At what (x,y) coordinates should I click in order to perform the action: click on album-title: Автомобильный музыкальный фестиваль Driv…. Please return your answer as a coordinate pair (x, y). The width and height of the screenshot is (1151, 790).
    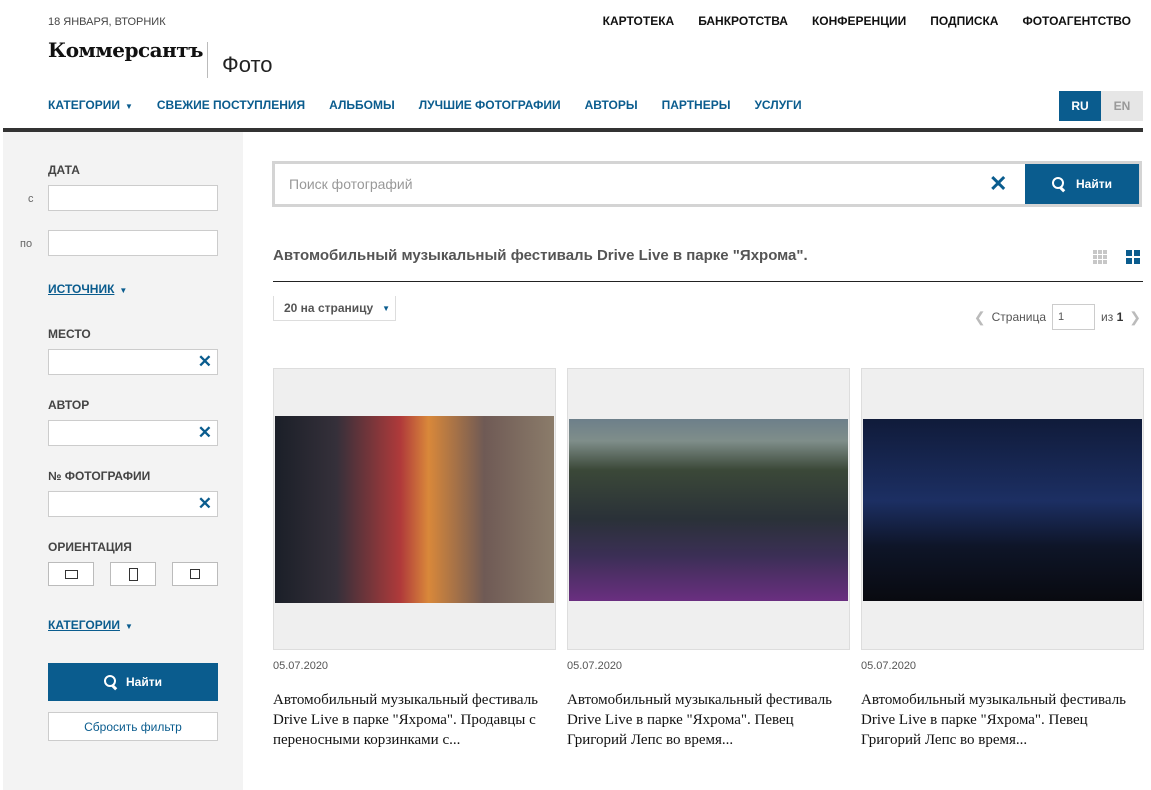
    Looking at the image, I should click on (540, 255).